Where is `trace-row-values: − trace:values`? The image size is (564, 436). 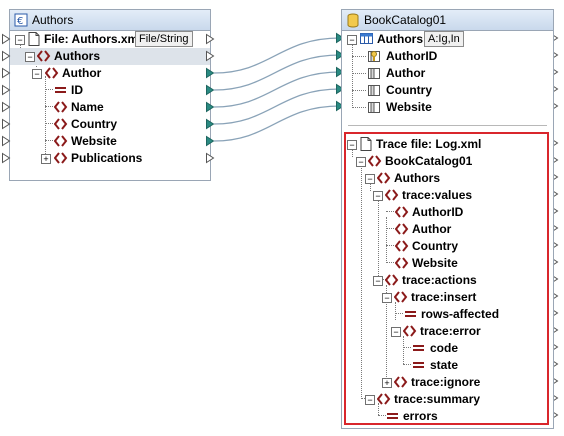 trace-row-values: − trace:values is located at coordinates (447, 195).